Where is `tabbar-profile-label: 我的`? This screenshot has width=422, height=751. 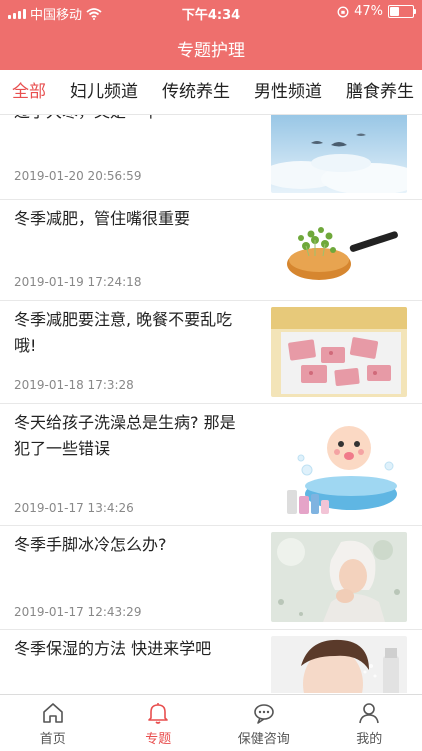 tabbar-profile-label: 我的 is located at coordinates (369, 737).